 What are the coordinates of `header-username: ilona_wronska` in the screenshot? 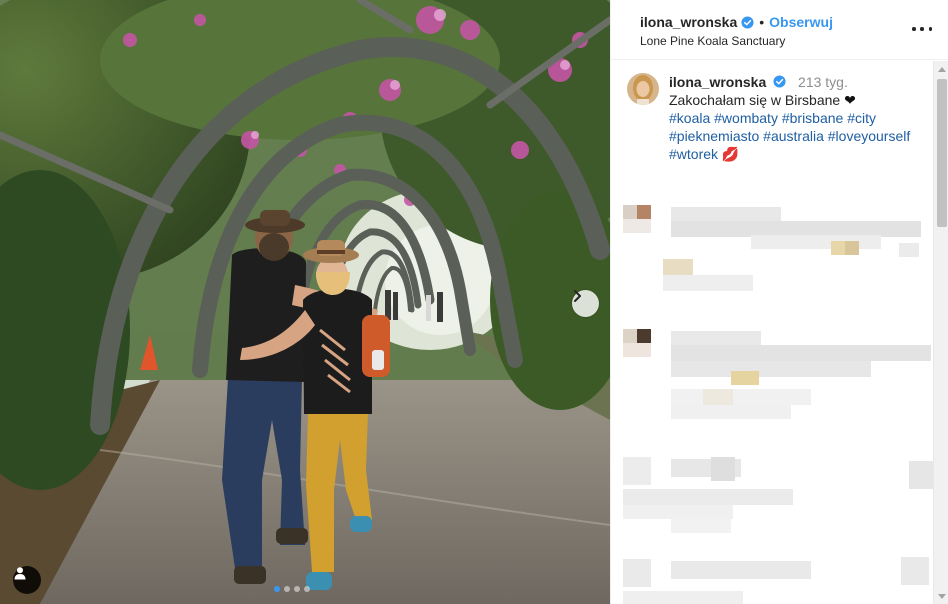 It's located at (688, 22).